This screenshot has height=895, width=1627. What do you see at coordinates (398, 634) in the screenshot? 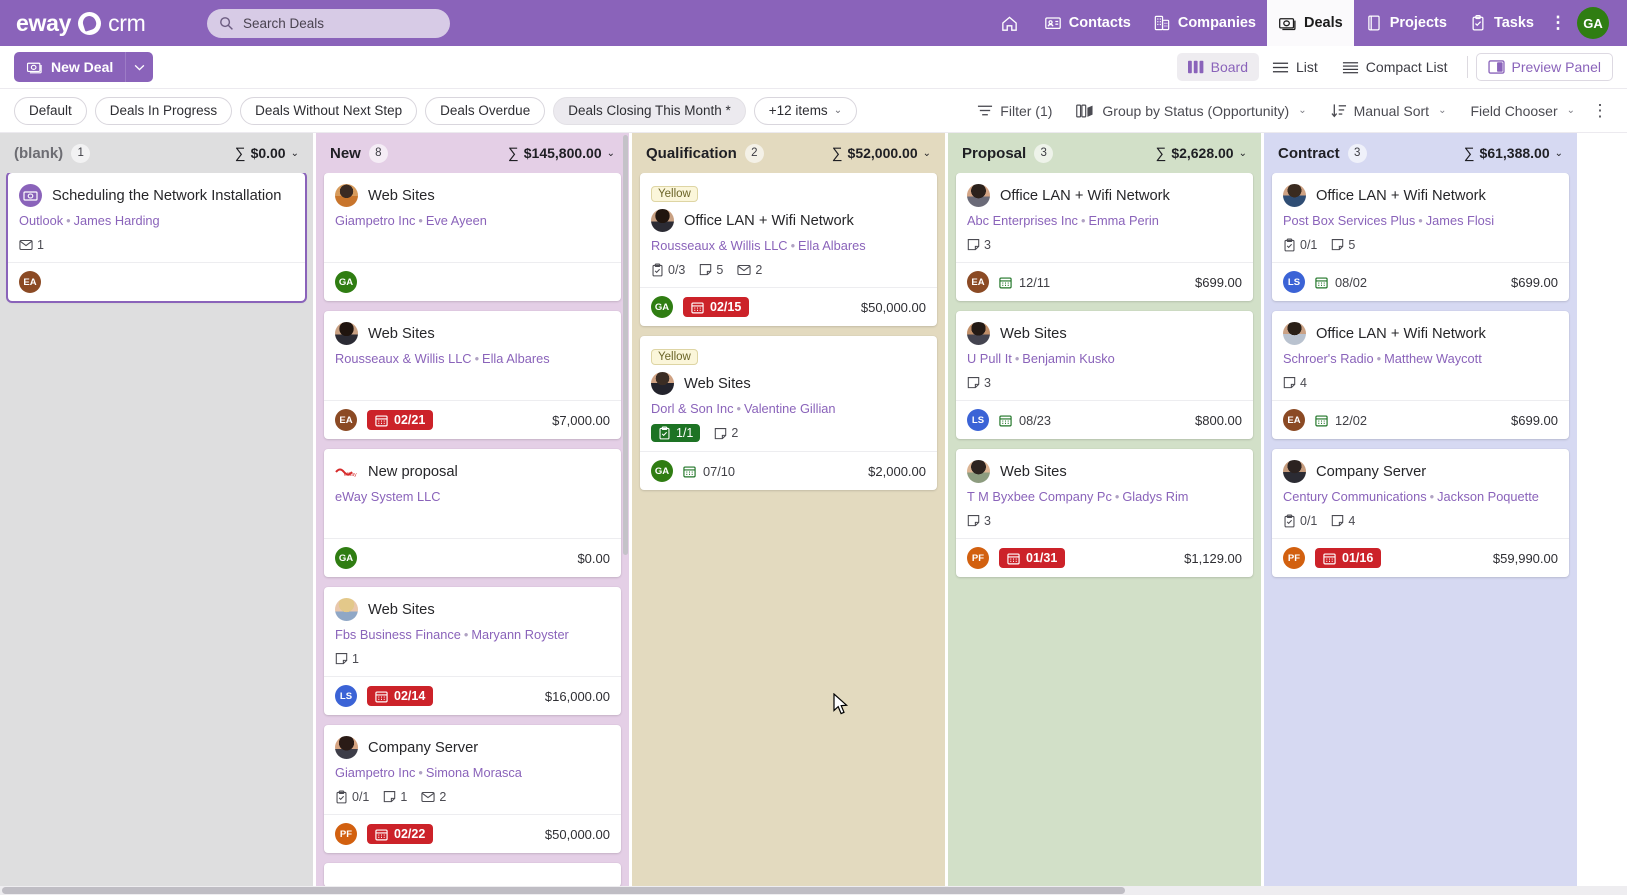
I see `deal-company: Fbs Business Finance` at bounding box center [398, 634].